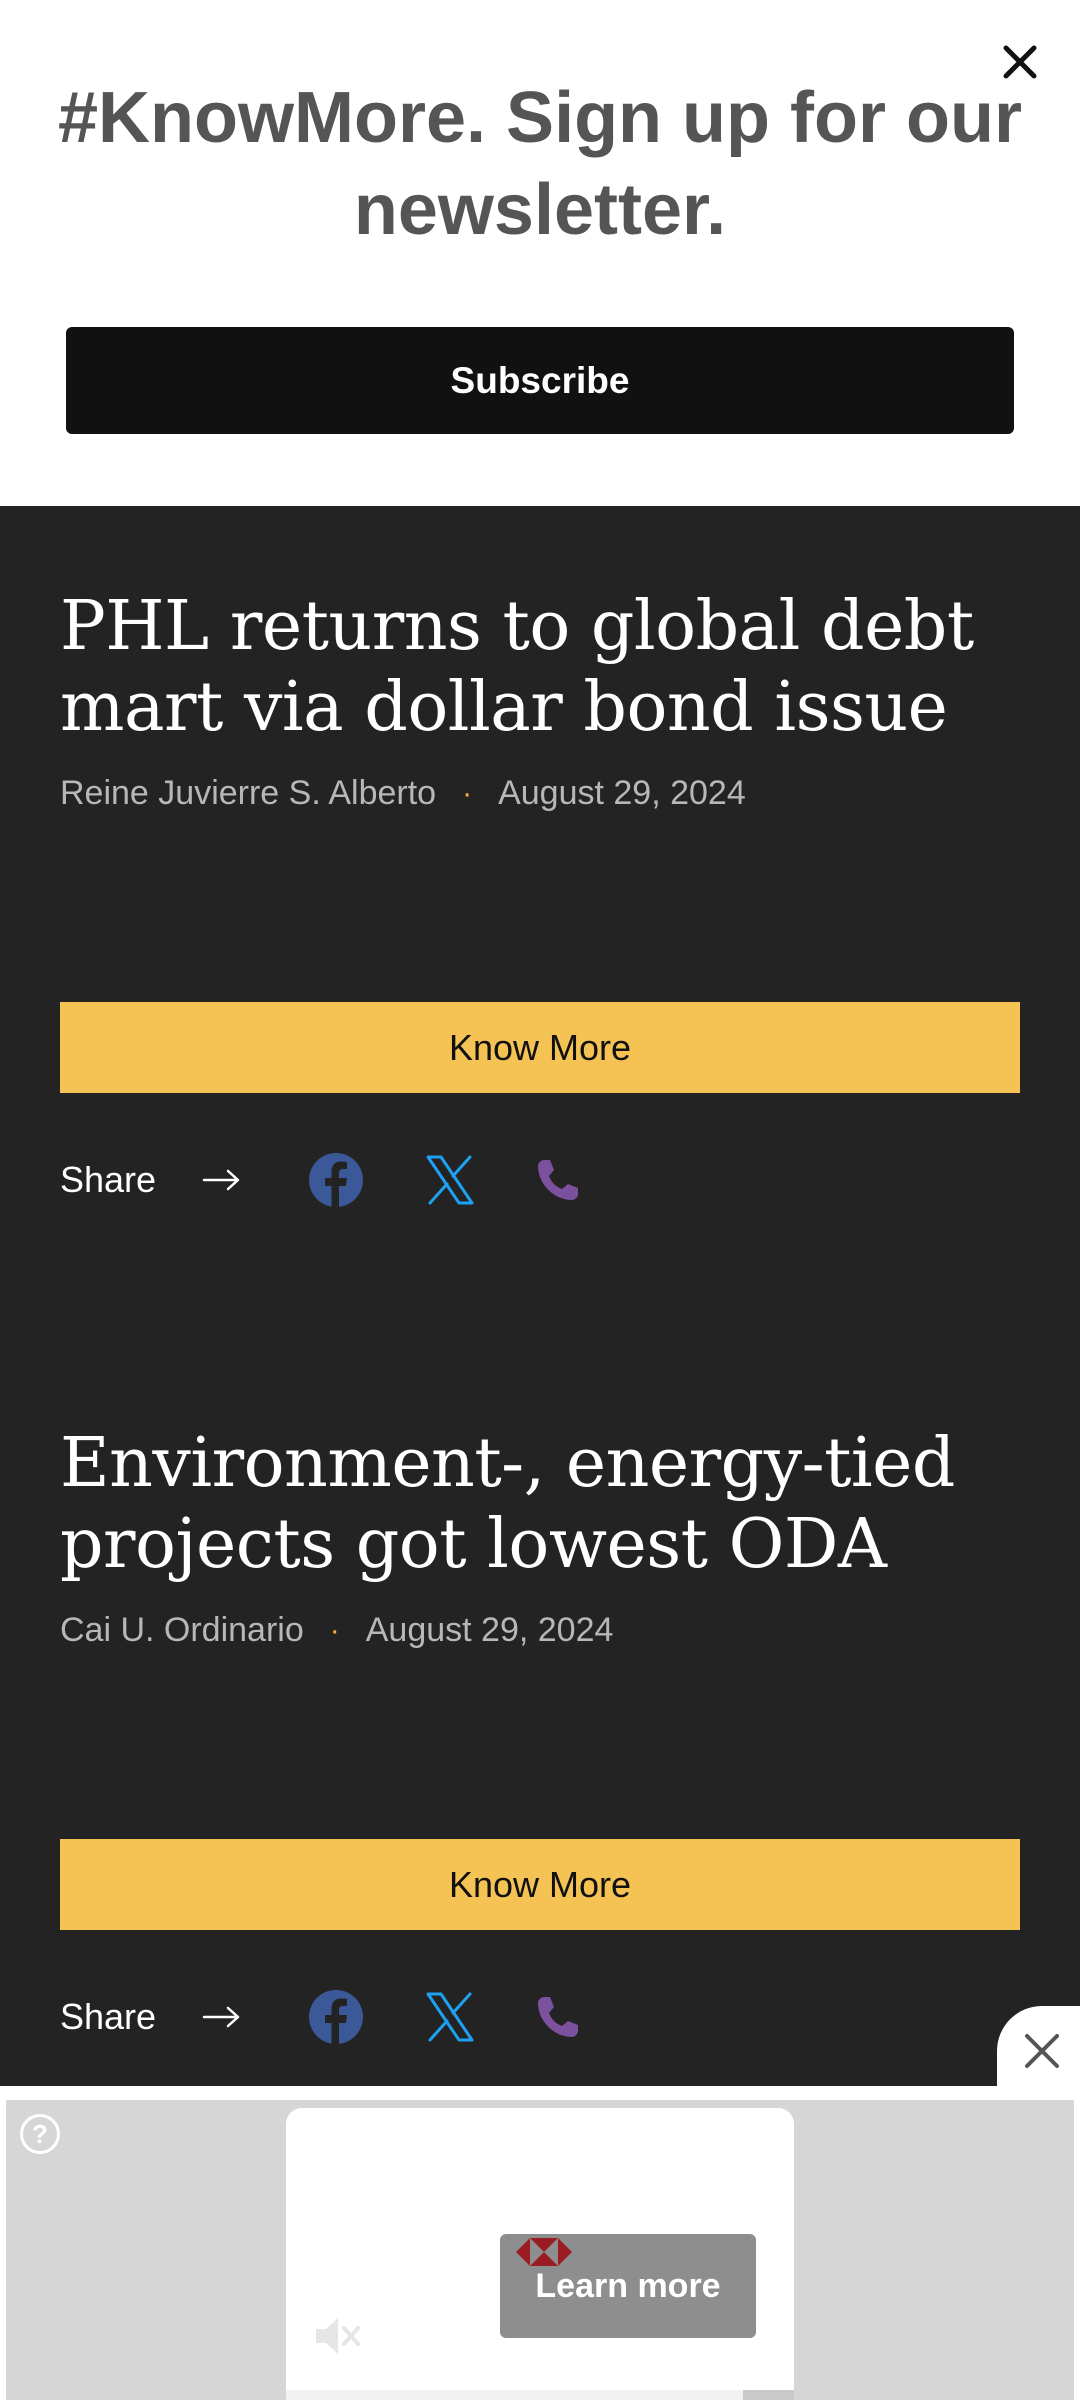 This screenshot has height=2400, width=1080. I want to click on close-icon, so click(1042, 2051).